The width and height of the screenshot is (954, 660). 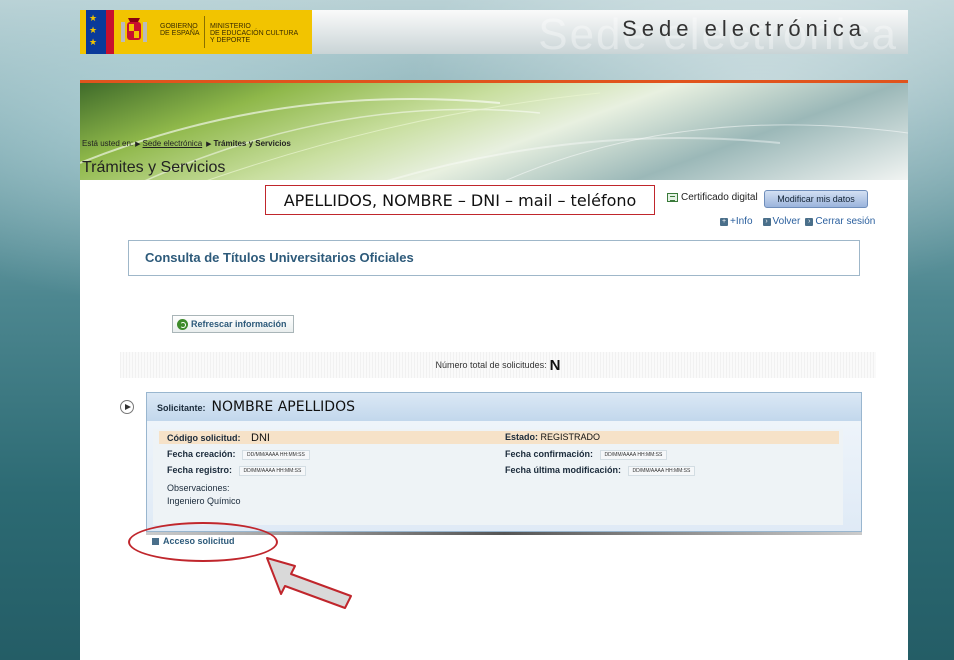 What do you see at coordinates (719, 197) in the screenshot?
I see `certificate-label: Certificado digital` at bounding box center [719, 197].